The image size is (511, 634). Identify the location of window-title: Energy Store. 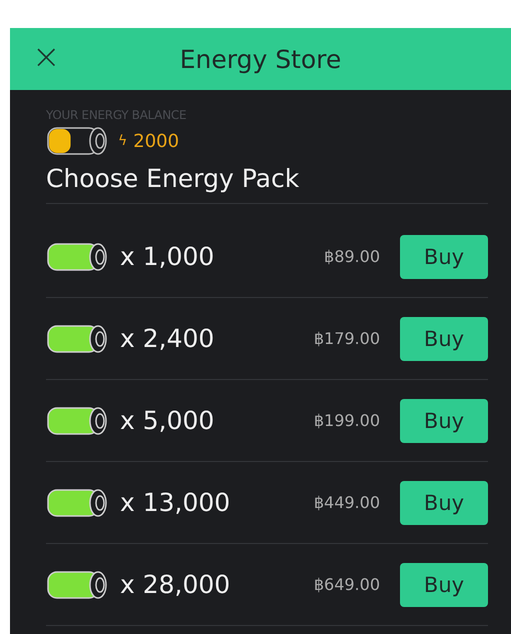
(261, 59).